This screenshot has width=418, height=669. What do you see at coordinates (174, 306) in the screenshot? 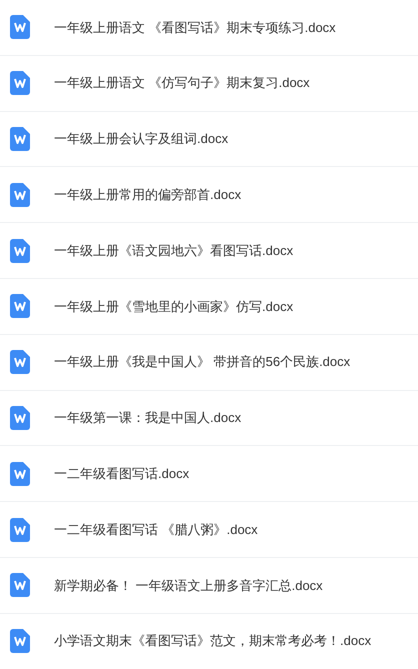
I see `file-name: 一年级上册《雪地里的小画家》仿写.docx` at bounding box center [174, 306].